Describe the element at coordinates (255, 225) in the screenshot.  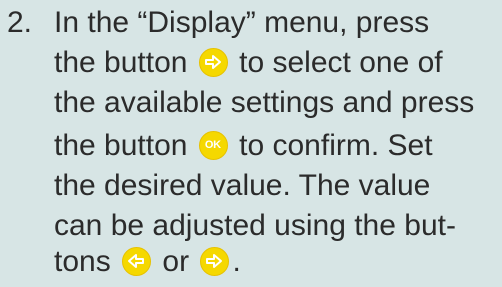
I see `instruction-line-6: can be adjusted using the but-` at that location.